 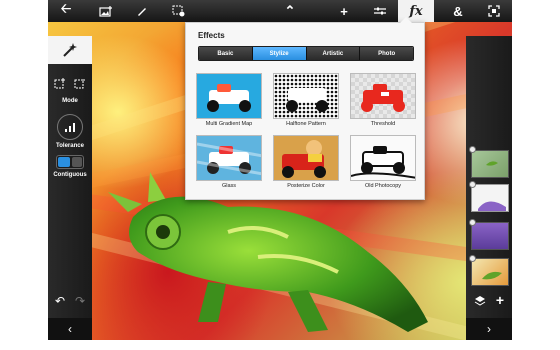 I want to click on popover-caret, so click(x=406, y=20).